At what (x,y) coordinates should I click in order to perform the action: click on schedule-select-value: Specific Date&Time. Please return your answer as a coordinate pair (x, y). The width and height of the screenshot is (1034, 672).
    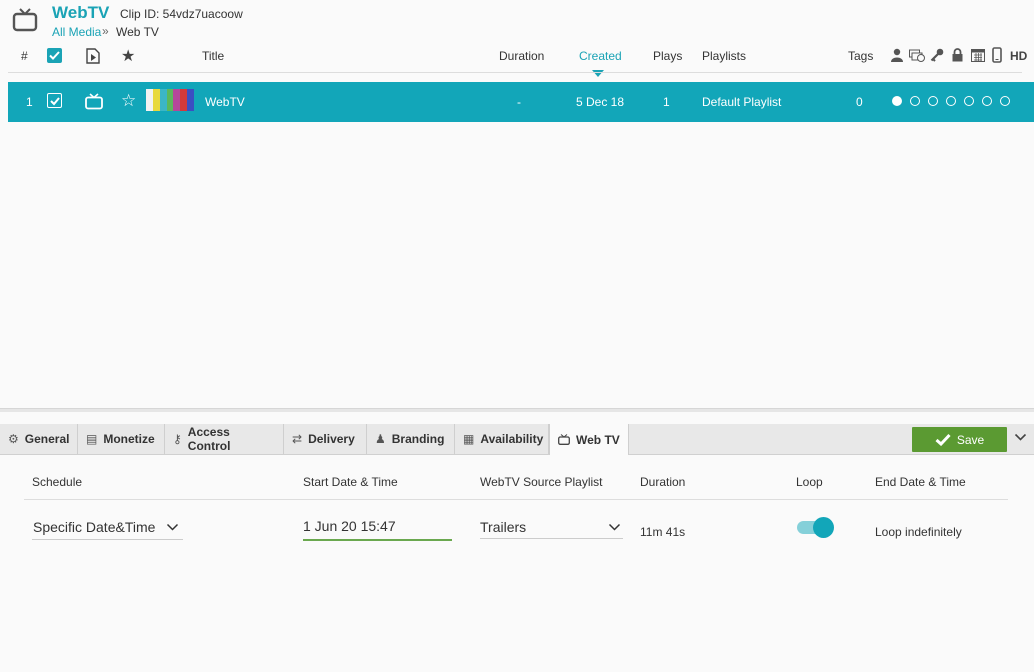
    Looking at the image, I should click on (94, 527).